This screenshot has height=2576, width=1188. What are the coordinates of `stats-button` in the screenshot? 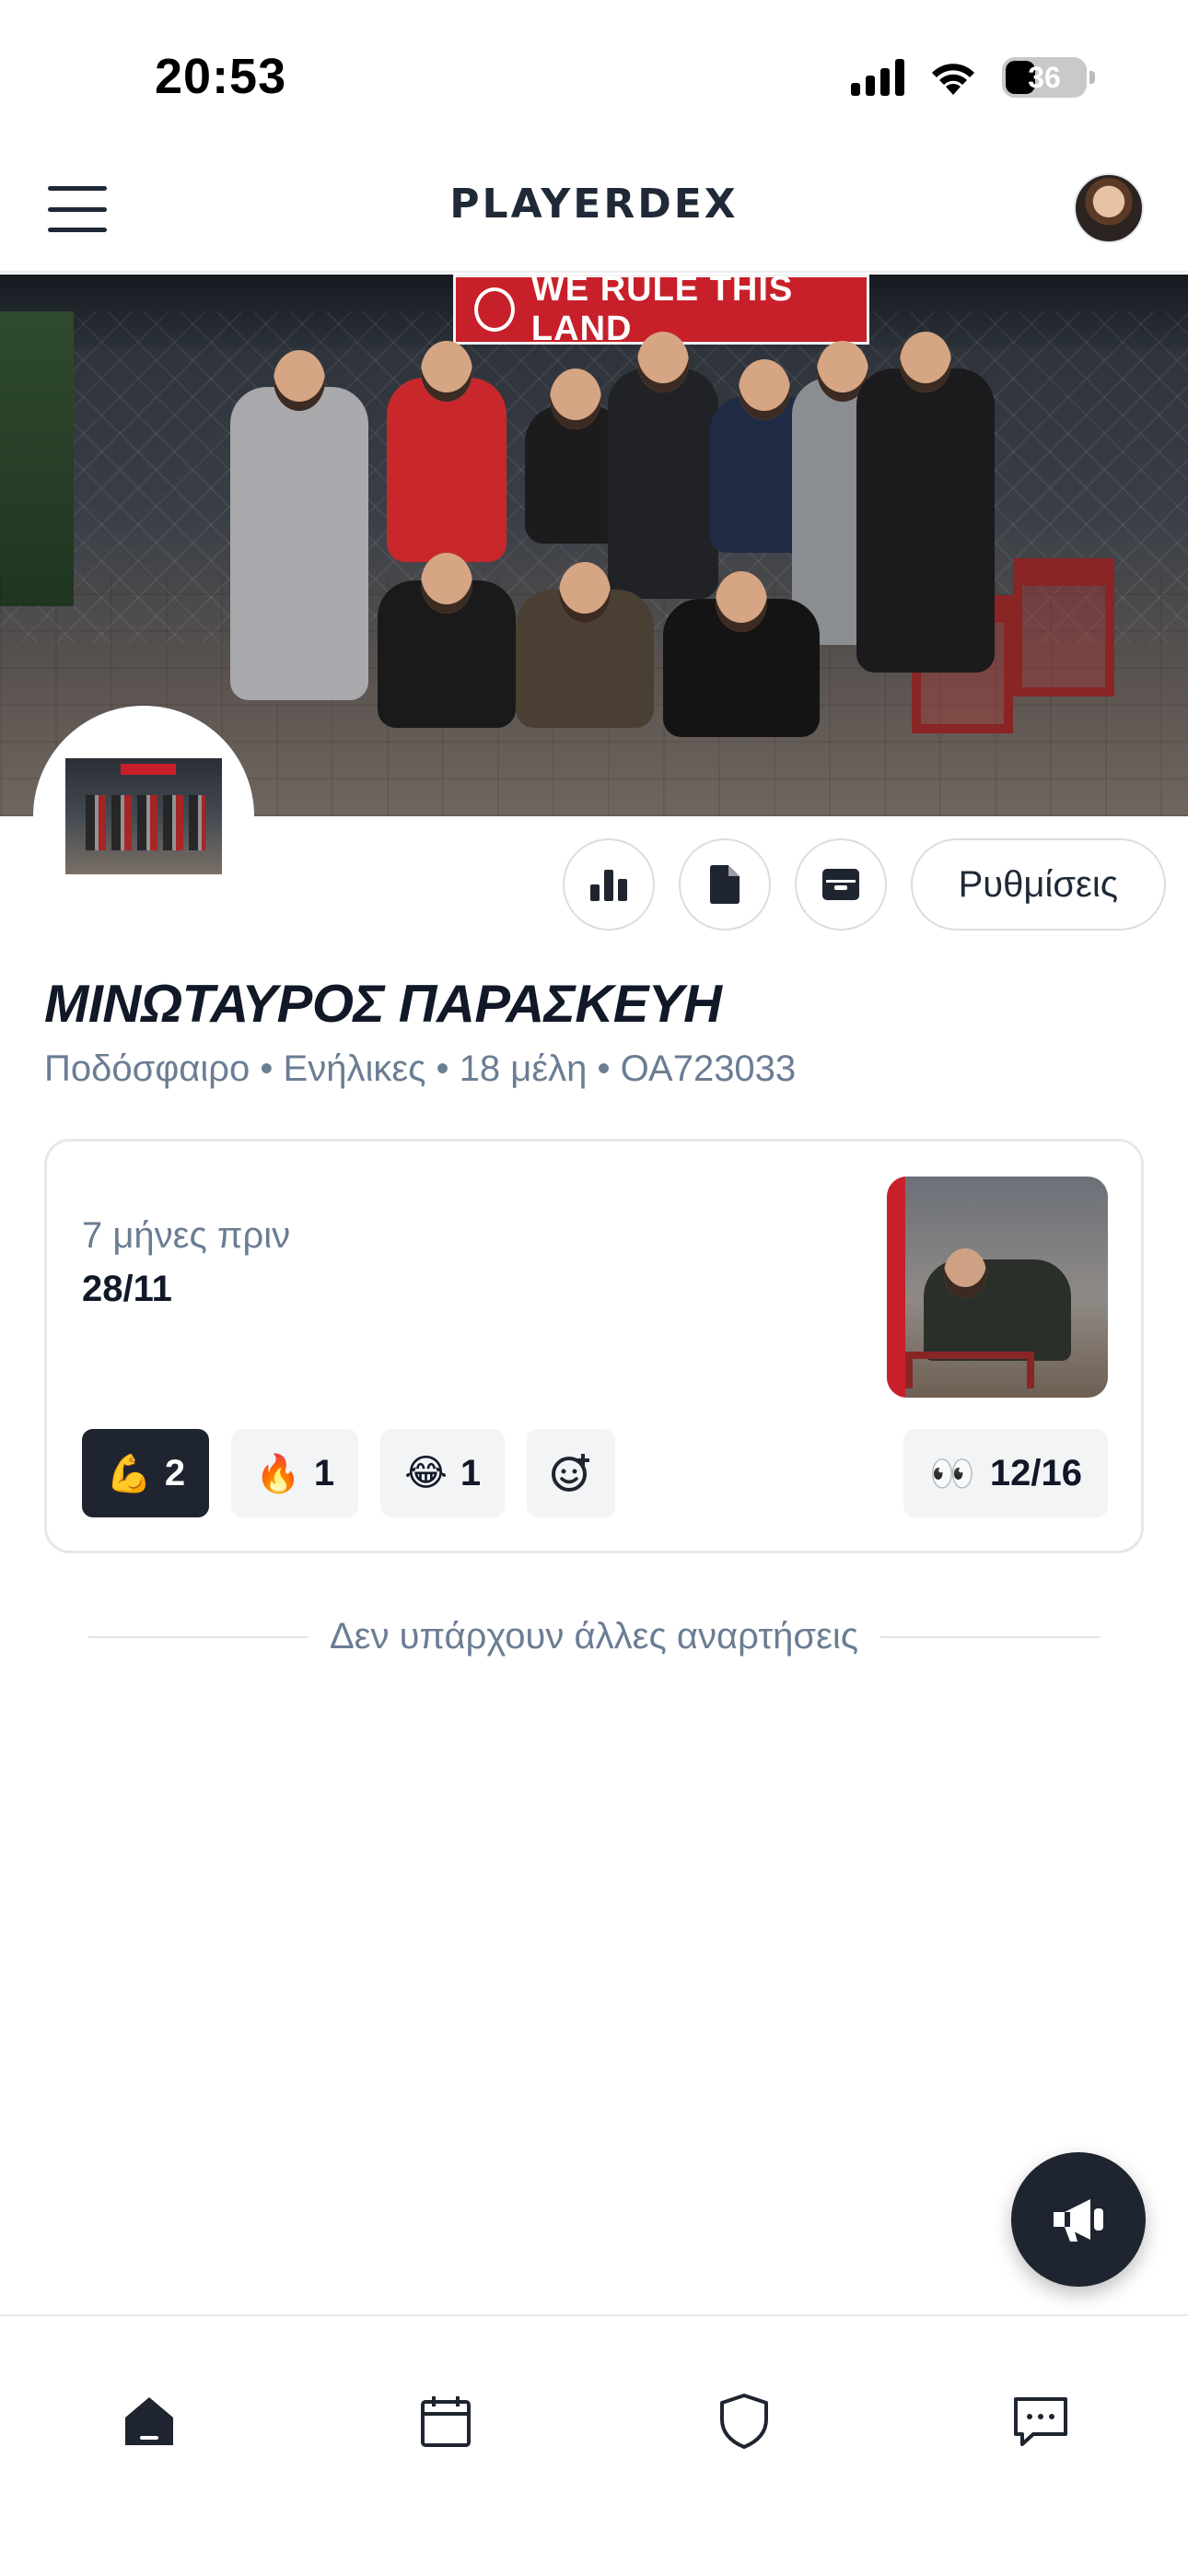 It's located at (608, 884).